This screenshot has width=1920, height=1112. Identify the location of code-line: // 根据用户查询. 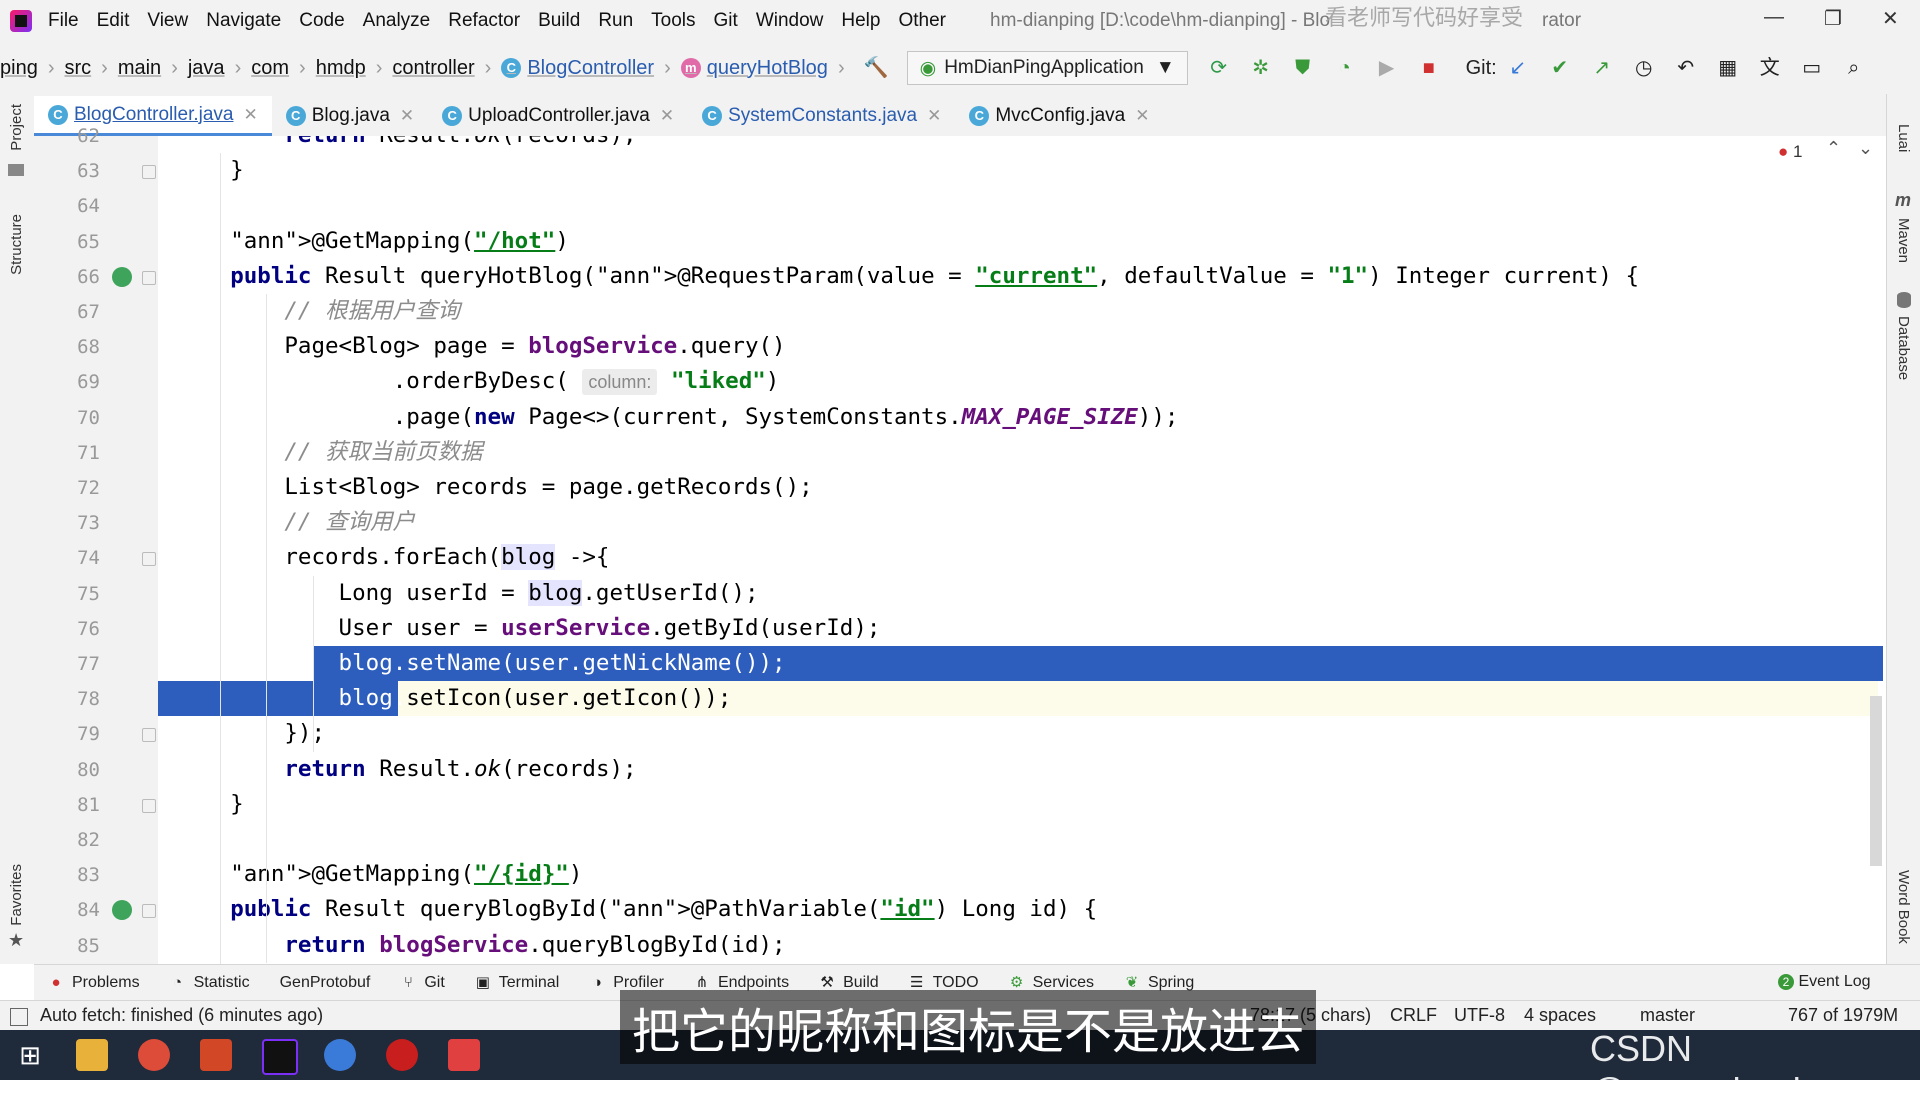
(318, 311).